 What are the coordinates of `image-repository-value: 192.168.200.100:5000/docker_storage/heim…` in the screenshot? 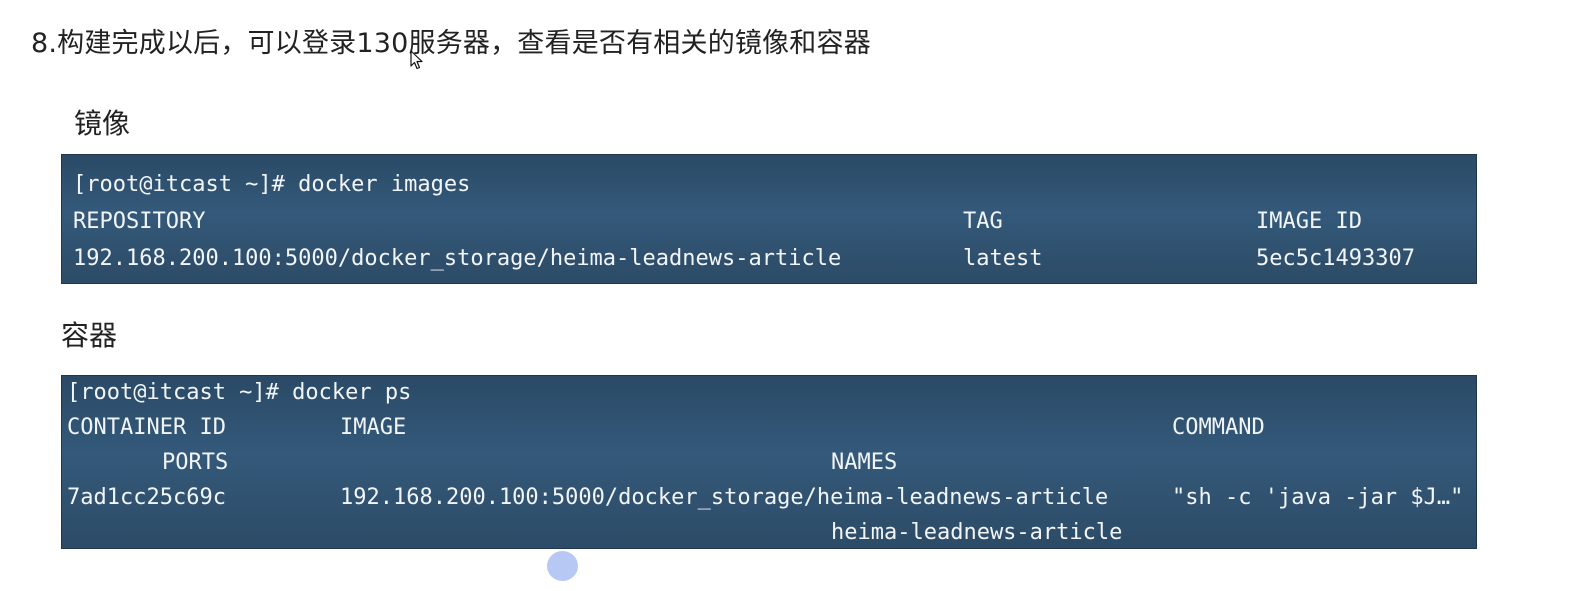 It's located at (457, 258).